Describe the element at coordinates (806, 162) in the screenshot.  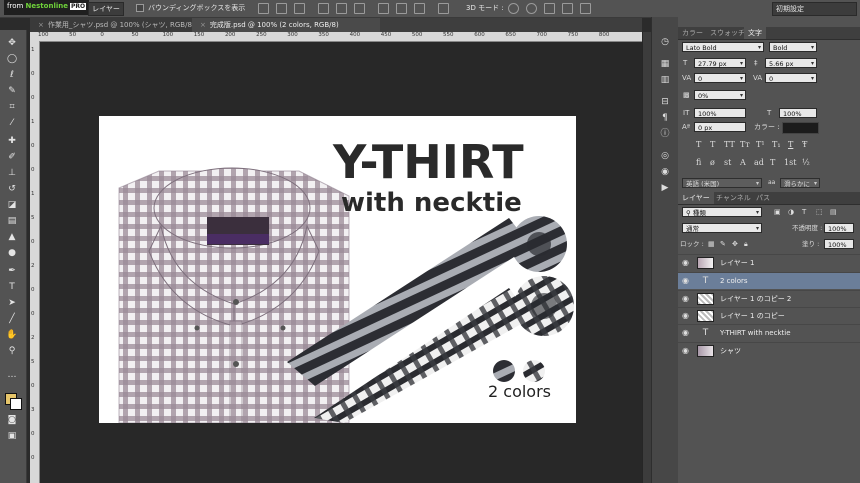
I see `fractions-button: ½` at that location.